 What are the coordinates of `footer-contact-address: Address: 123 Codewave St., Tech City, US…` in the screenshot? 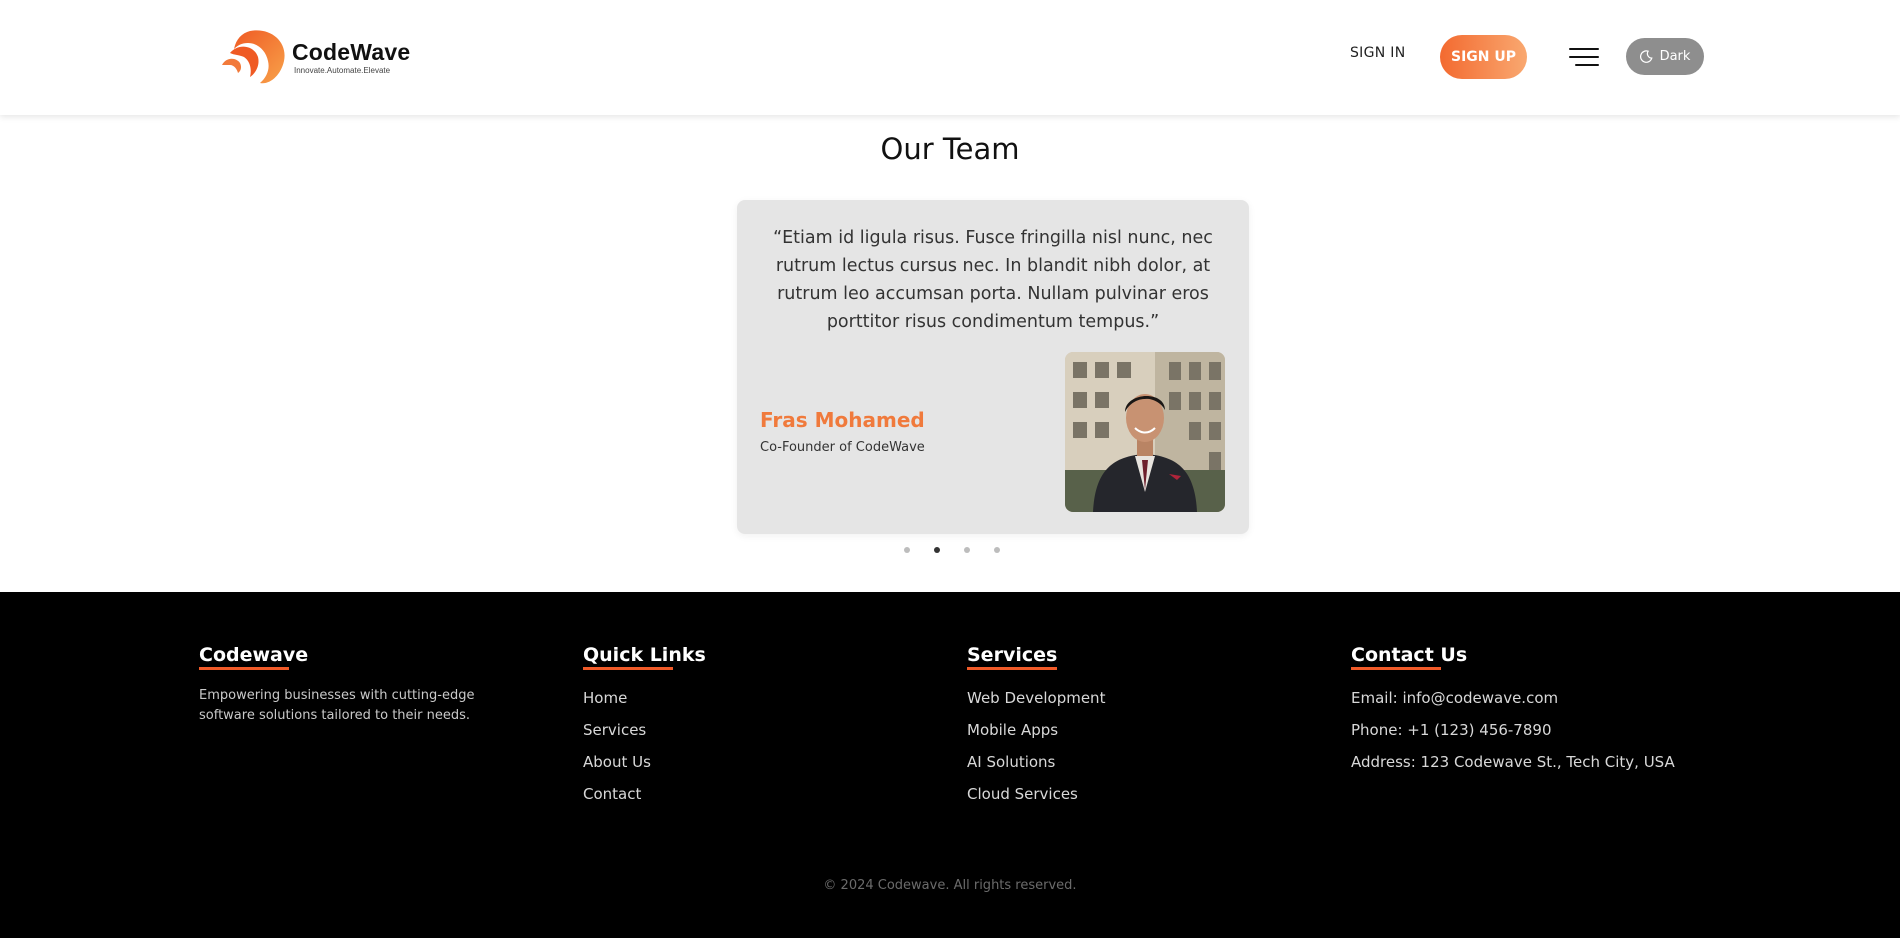 It's located at (1513, 762).